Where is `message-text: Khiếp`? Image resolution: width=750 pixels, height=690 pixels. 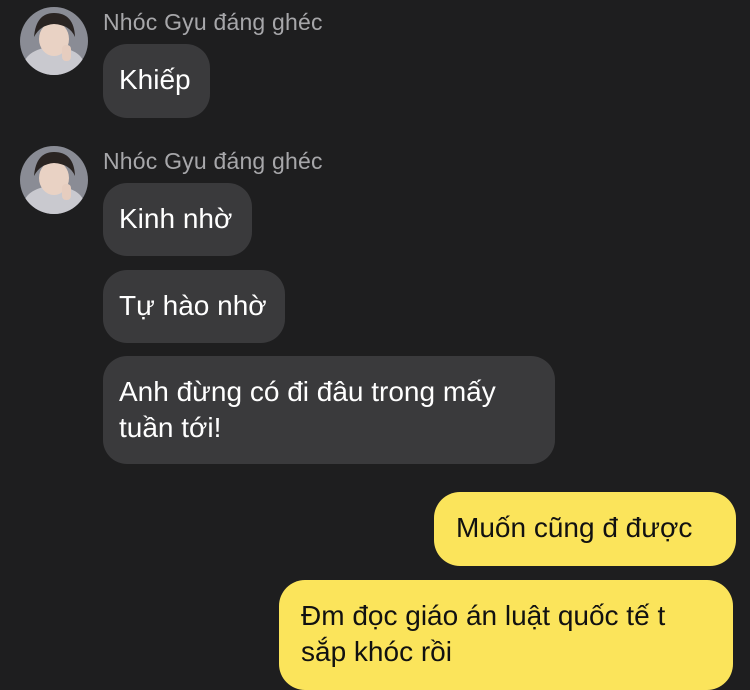
message-text: Khiếp is located at coordinates (155, 79).